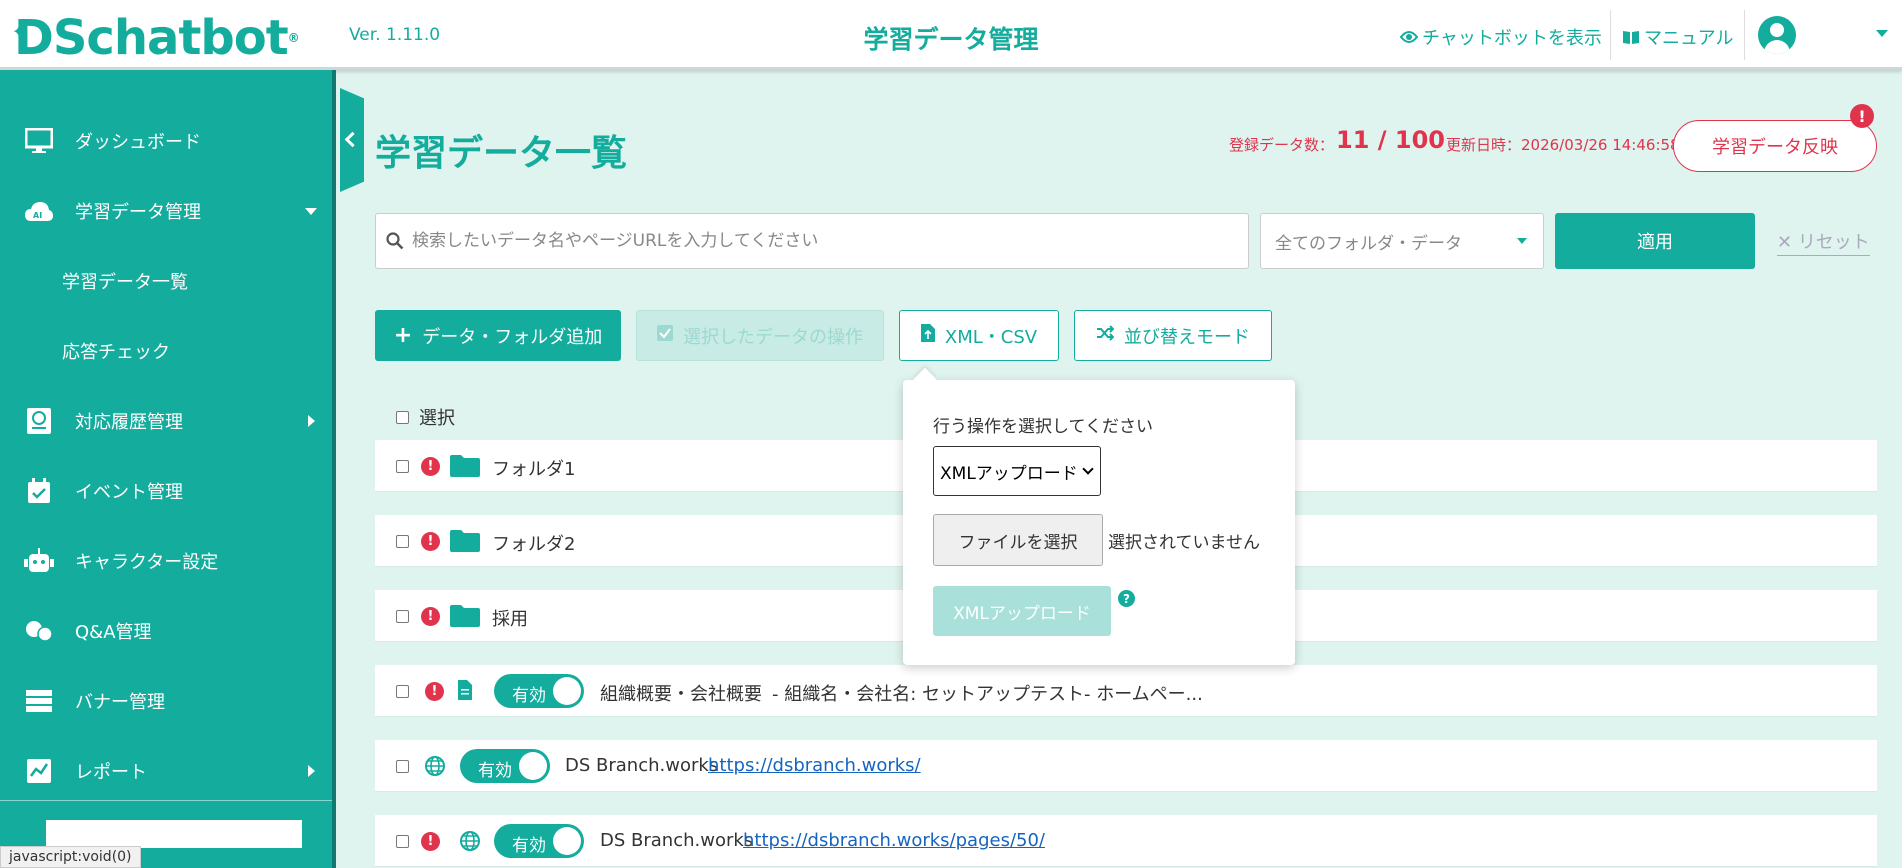 The image size is (1902, 868). I want to click on show-chatbot-label: チャットボットを表示, so click(1512, 38).